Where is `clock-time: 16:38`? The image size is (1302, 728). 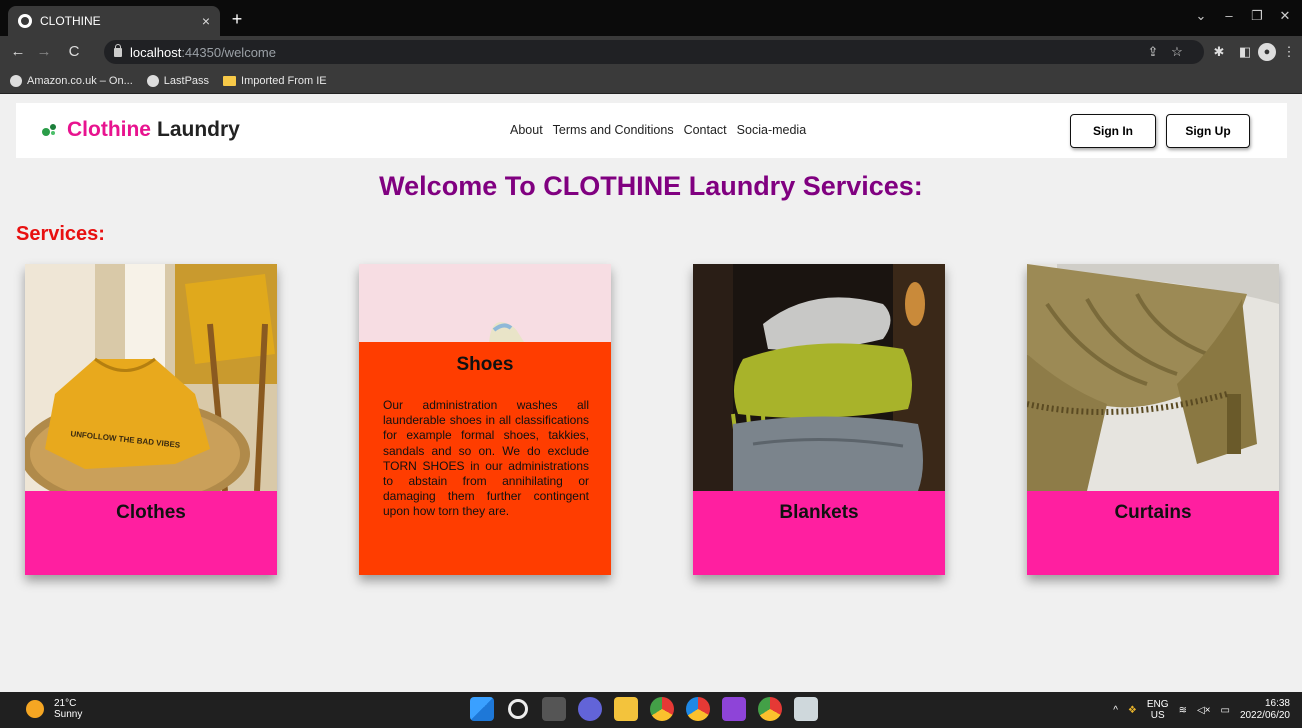 clock-time: 16:38 is located at coordinates (1277, 703).